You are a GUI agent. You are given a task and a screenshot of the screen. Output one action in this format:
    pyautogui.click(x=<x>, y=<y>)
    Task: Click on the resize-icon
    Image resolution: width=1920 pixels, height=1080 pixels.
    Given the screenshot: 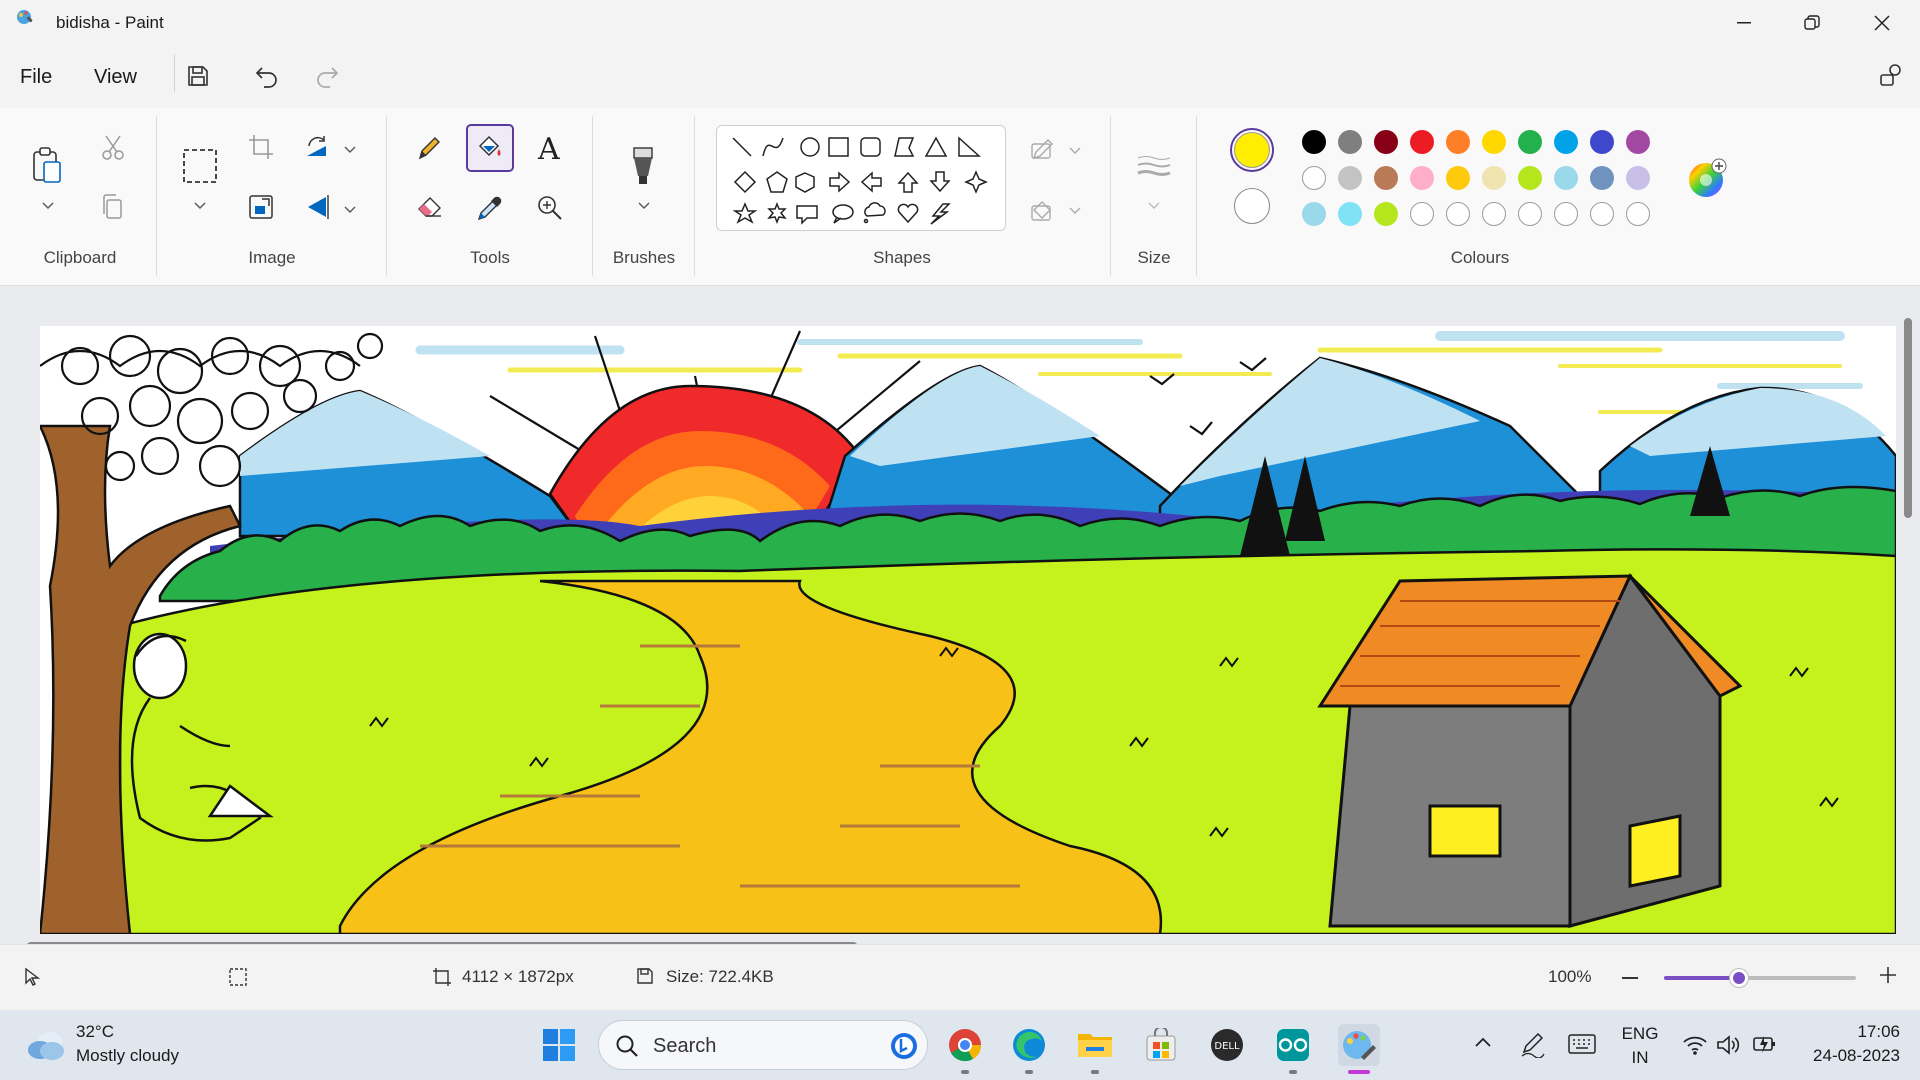 What is the action you would take?
    pyautogui.click(x=261, y=207)
    